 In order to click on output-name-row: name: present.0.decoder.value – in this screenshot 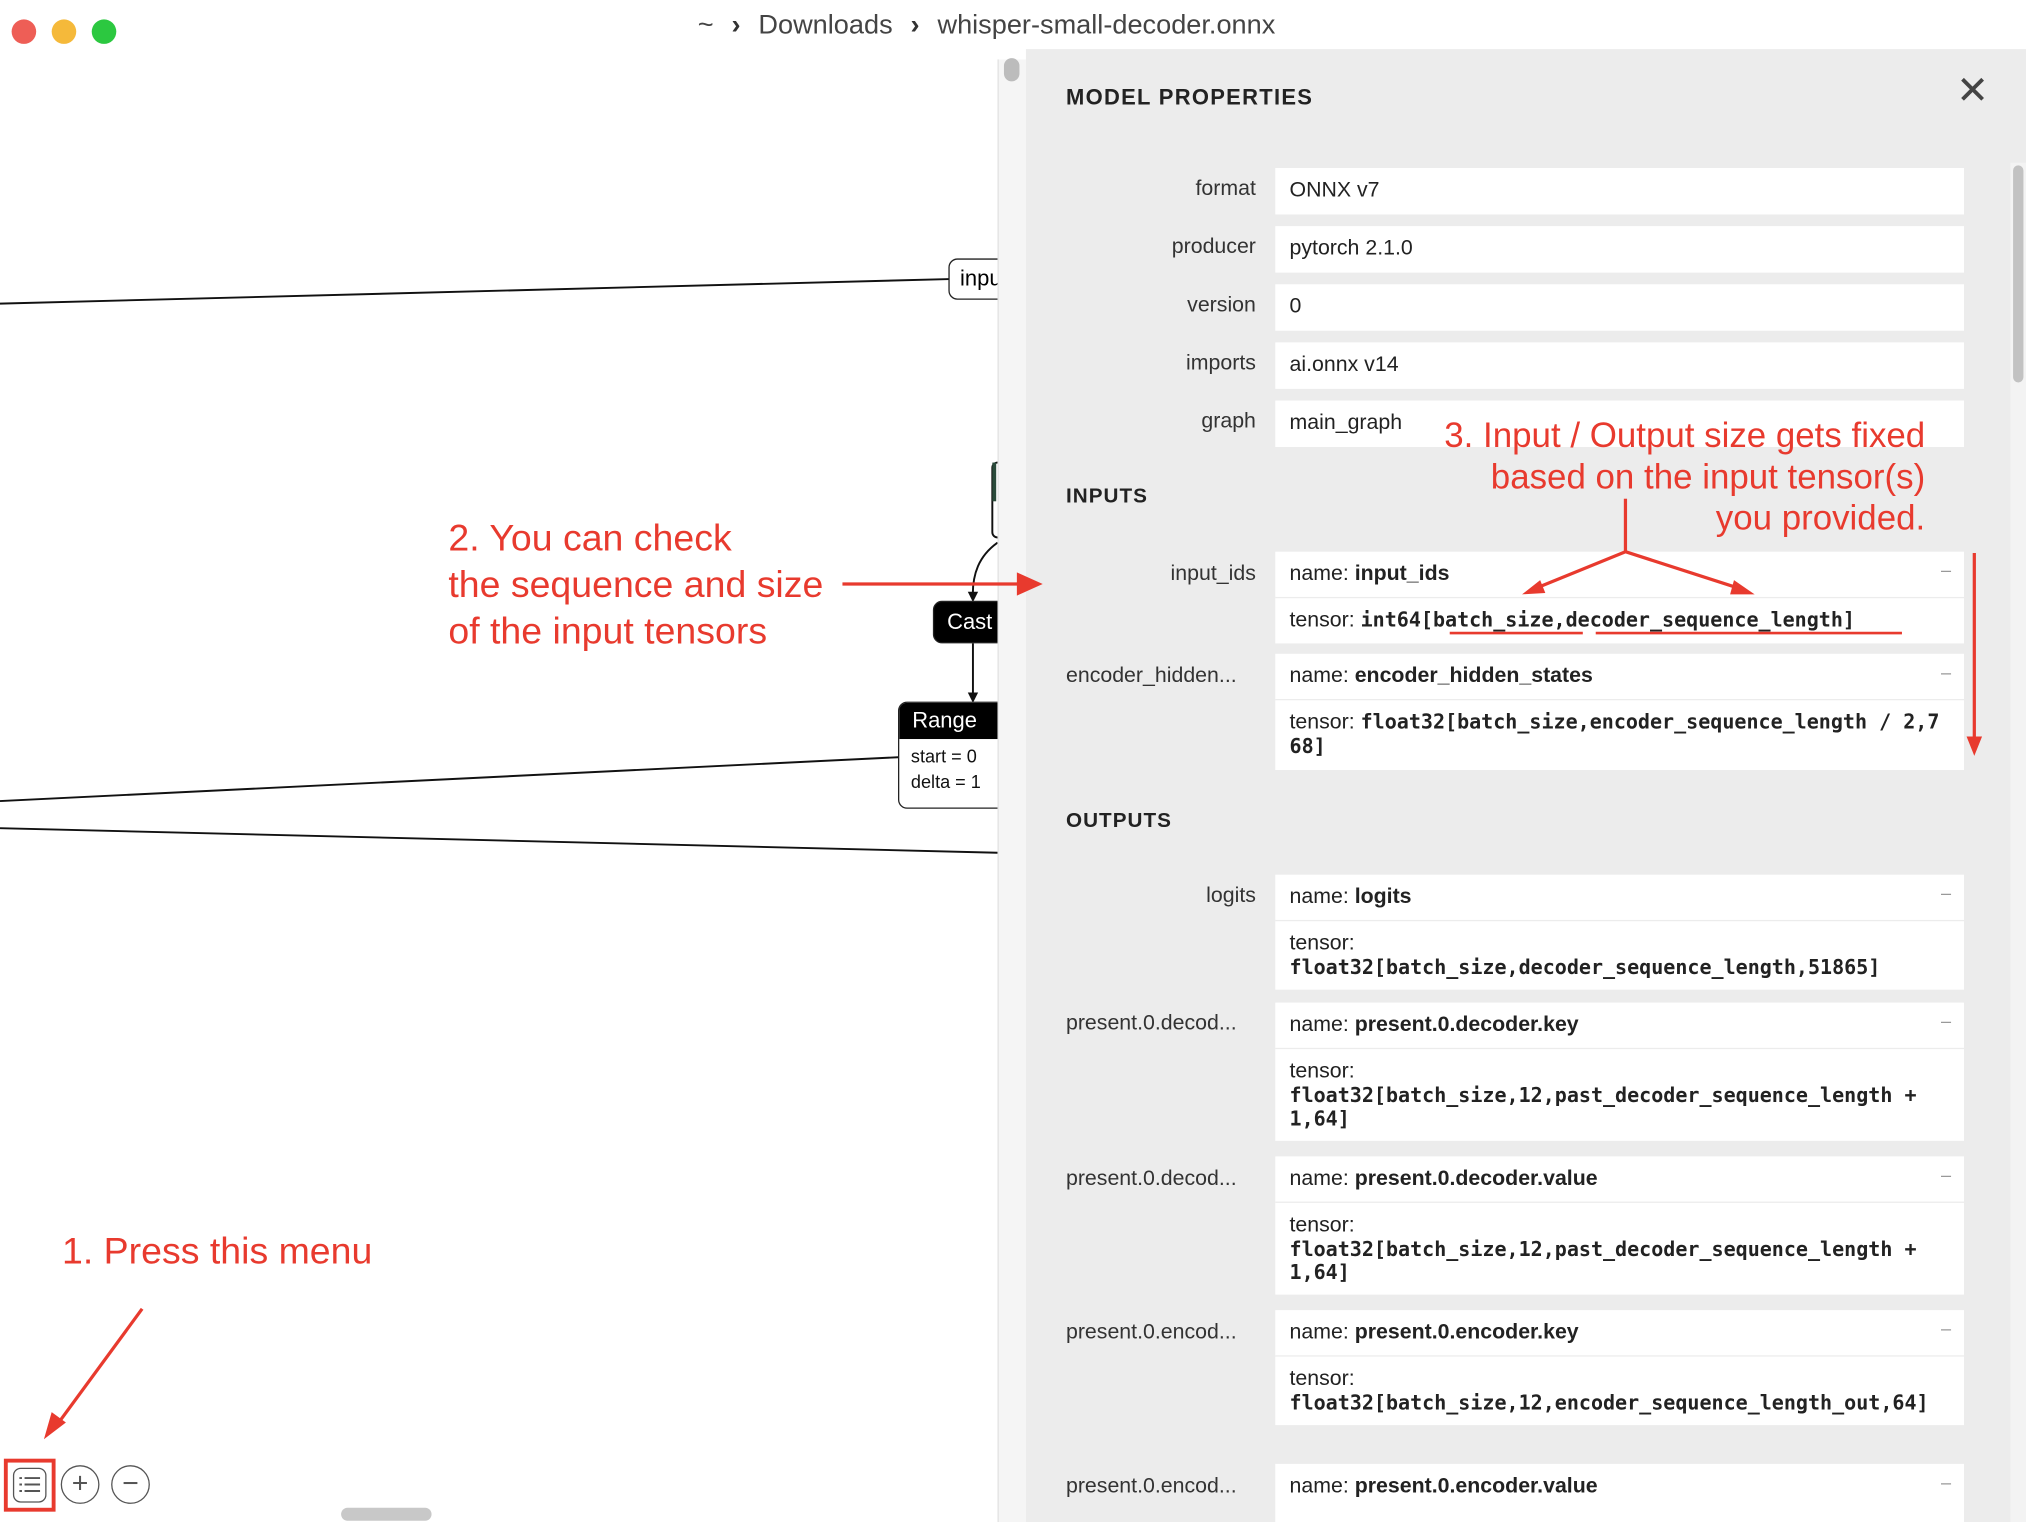, I will do `click(1619, 1178)`.